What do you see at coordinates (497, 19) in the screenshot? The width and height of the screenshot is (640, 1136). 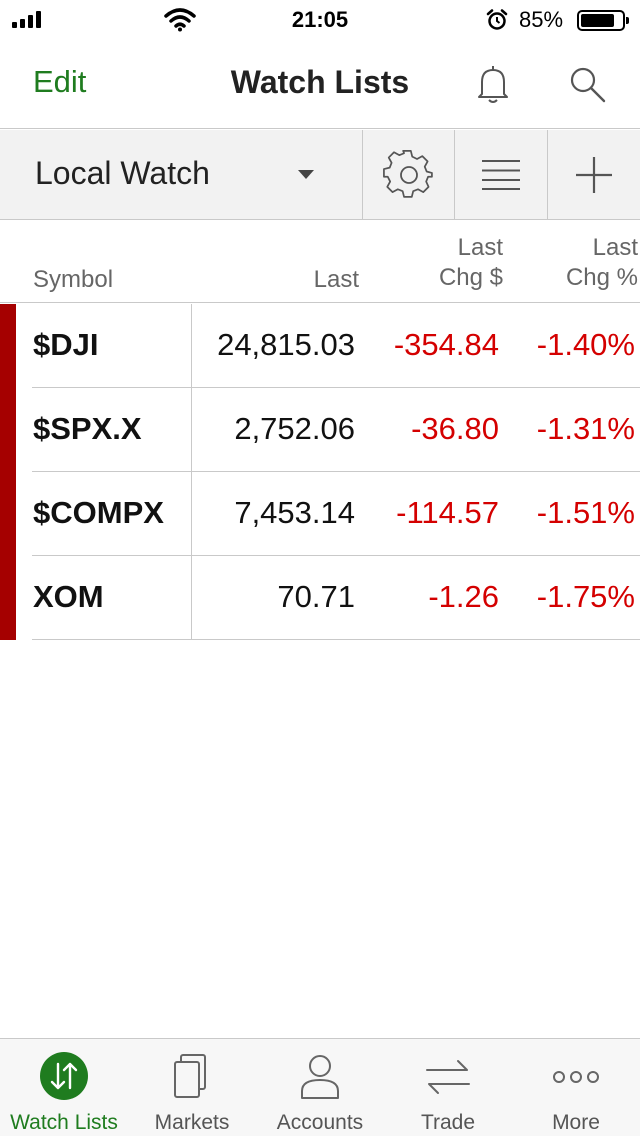 I see `alarm-icon` at bounding box center [497, 19].